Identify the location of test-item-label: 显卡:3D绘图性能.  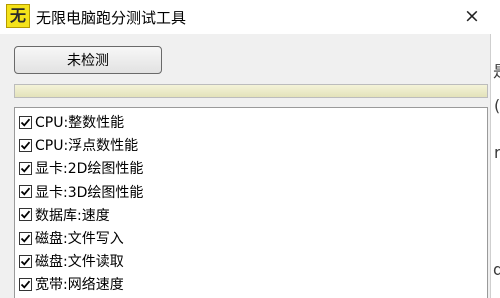
(89, 192).